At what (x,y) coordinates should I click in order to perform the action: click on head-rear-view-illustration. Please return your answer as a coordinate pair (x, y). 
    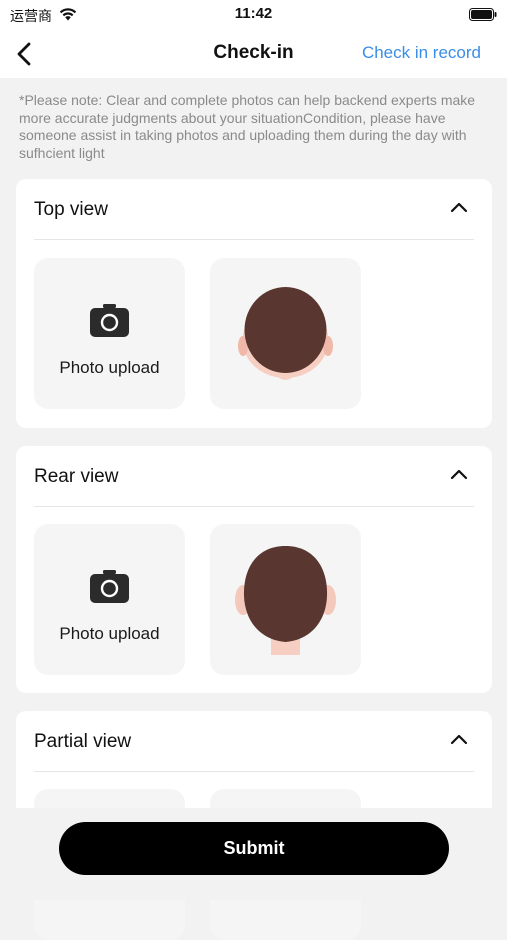
    Looking at the image, I should click on (285, 600).